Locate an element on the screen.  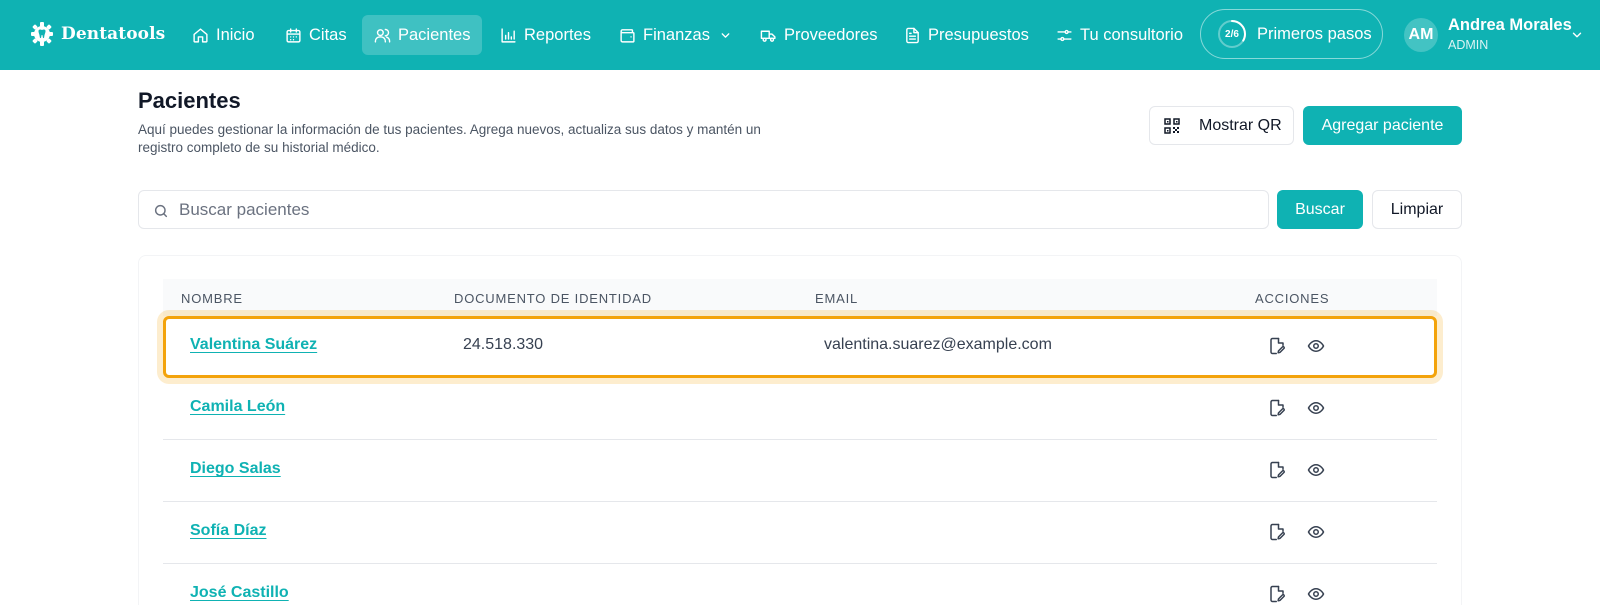
brand-logo: Dentatools is located at coordinates (97, 34).